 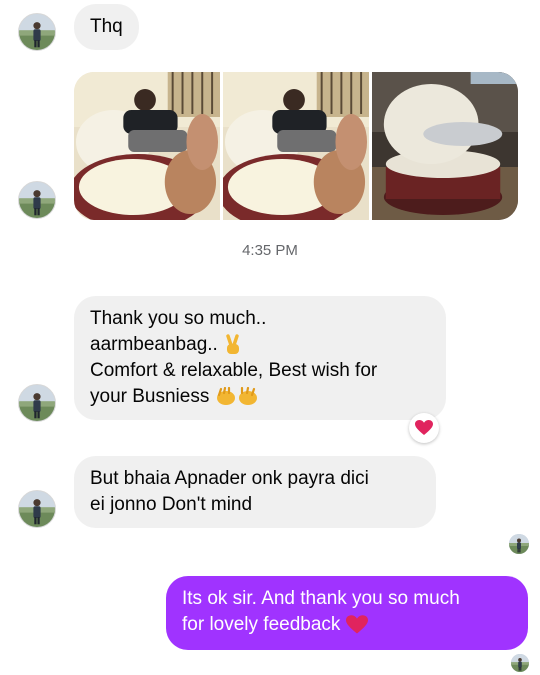 What do you see at coordinates (229, 478) in the screenshot?
I see `message-line: But bhaia Apnader onk payra dici` at bounding box center [229, 478].